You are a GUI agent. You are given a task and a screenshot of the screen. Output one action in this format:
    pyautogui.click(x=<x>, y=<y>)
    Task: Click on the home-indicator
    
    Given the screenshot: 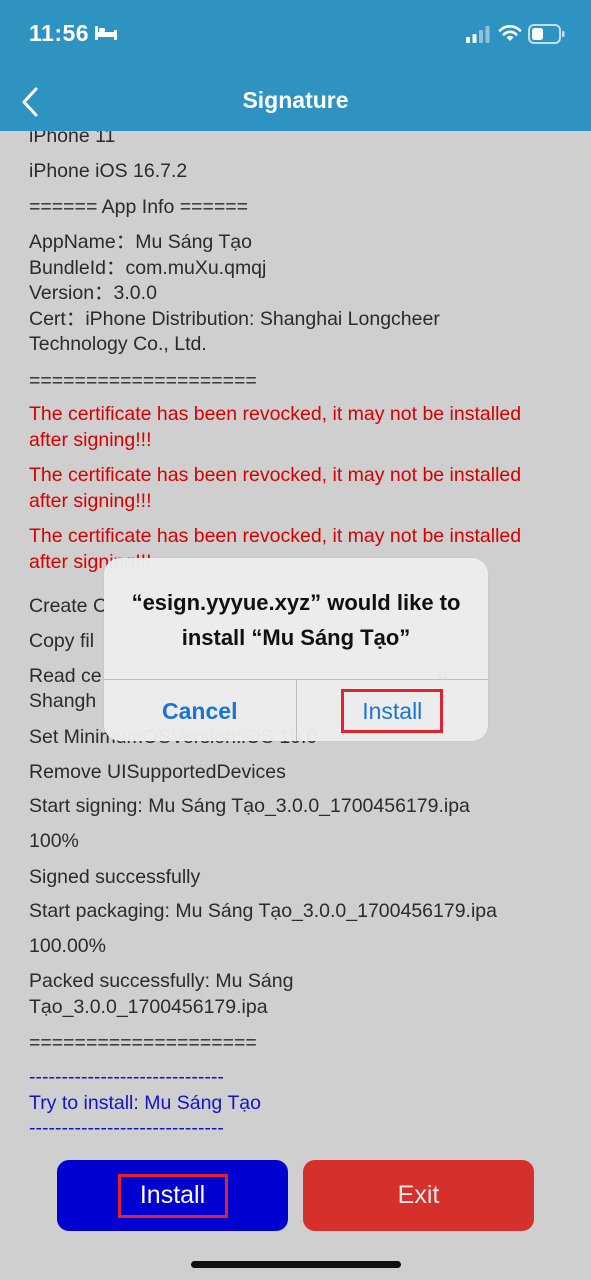 What is the action you would take?
    pyautogui.click(x=296, y=1264)
    